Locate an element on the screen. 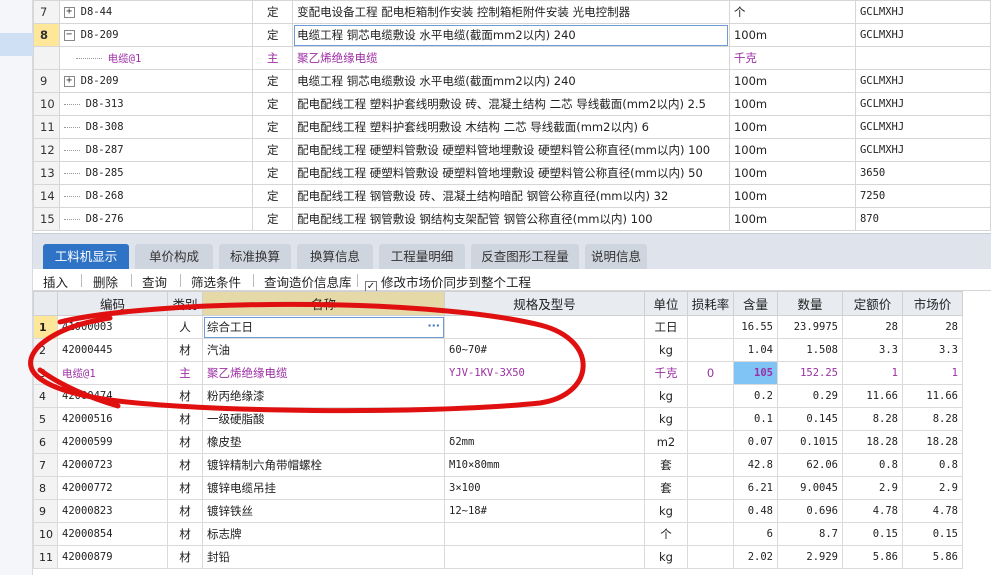 This screenshot has height=575, width=991. item-code: D8-287 is located at coordinates (156, 150).